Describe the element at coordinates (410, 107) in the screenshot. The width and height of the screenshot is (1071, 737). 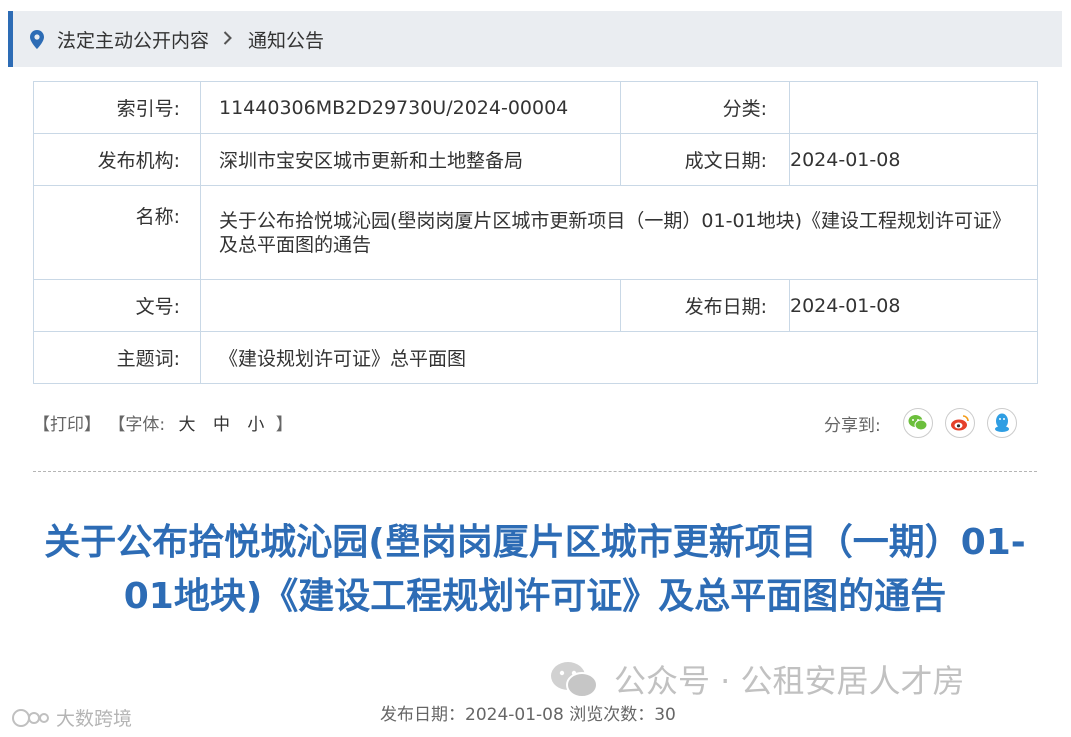
I see `index-value: 11440306MB2D29730U/2024-00004` at that location.